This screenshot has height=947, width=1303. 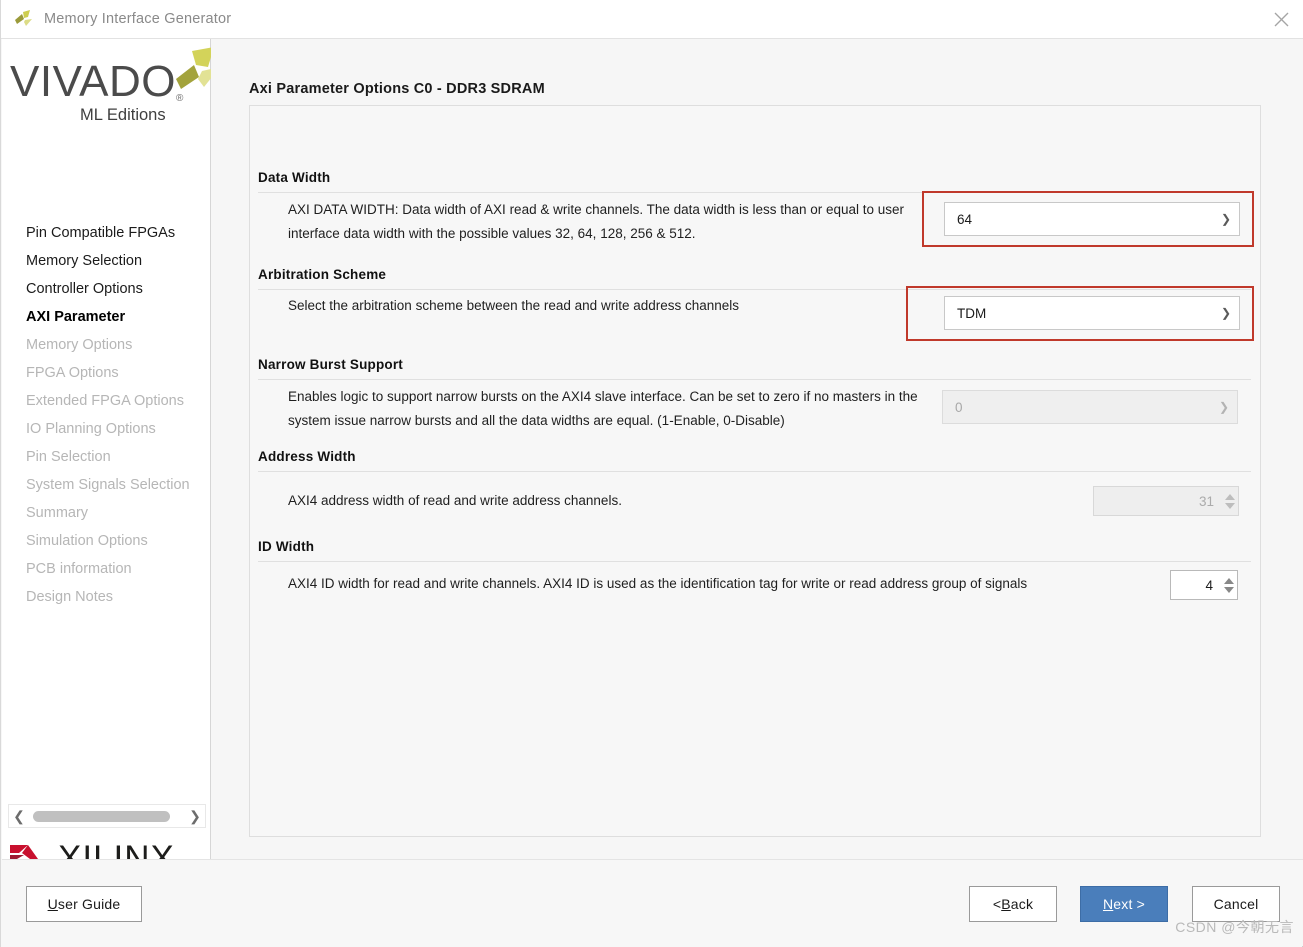 What do you see at coordinates (195, 816) in the screenshot?
I see `chevron-right-icon: ❯` at bounding box center [195, 816].